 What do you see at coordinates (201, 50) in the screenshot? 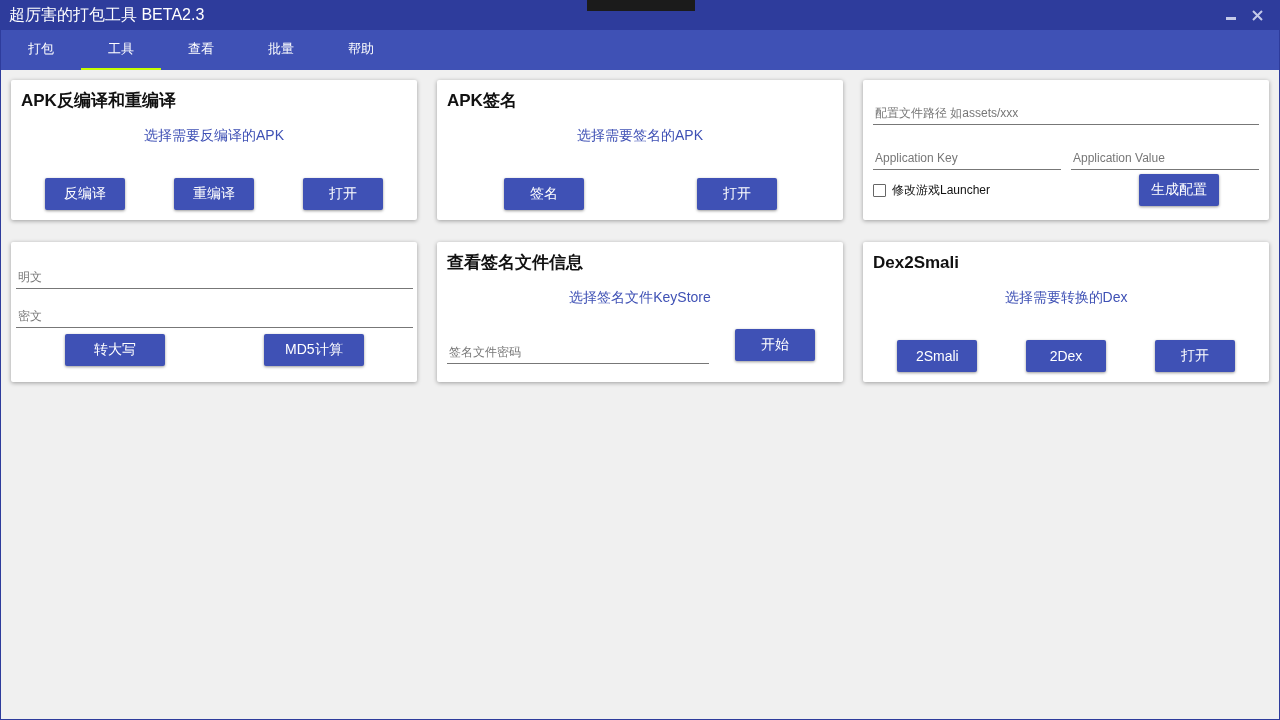
I see `menu-tab: 查看` at bounding box center [201, 50].